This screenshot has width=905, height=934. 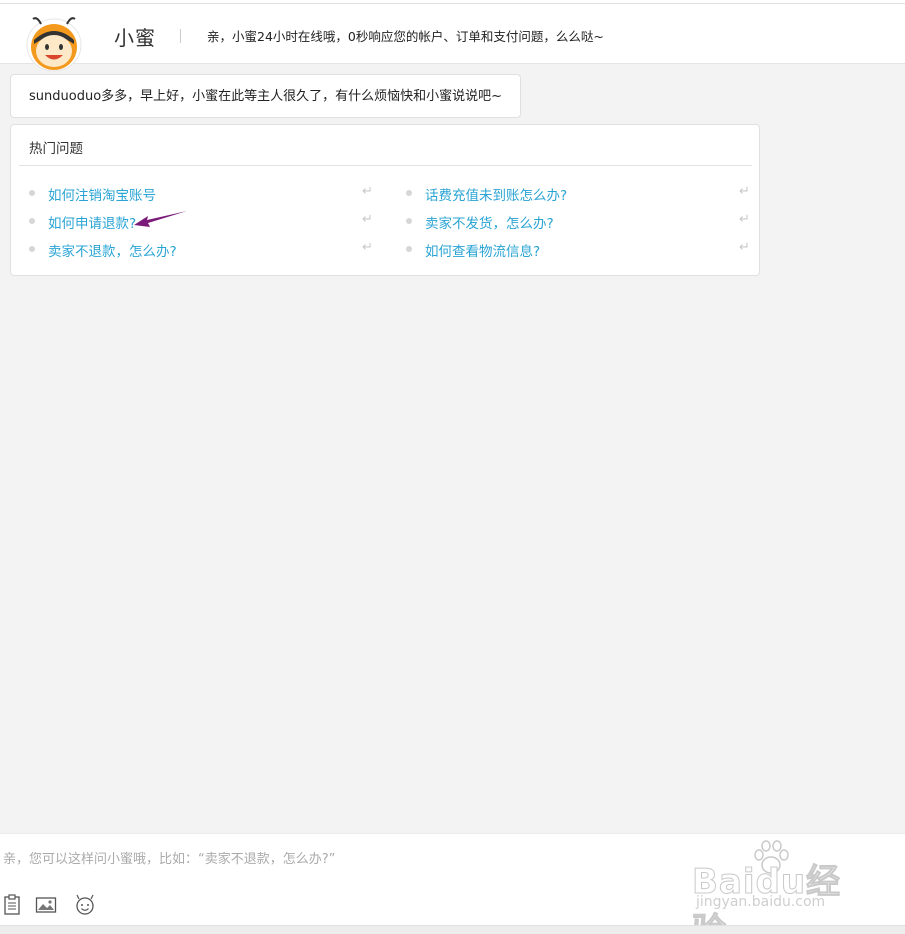 I want to click on header-divider, so click(x=180, y=36).